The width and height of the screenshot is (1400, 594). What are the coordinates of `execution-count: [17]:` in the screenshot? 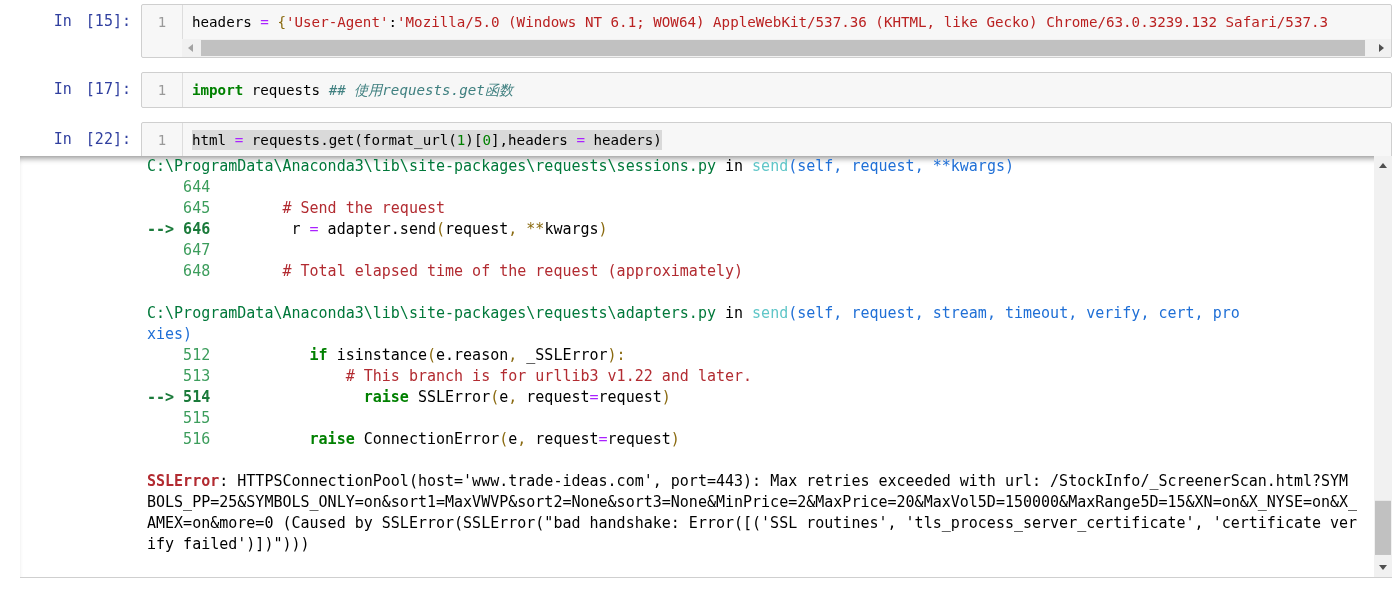 It's located at (108, 89).